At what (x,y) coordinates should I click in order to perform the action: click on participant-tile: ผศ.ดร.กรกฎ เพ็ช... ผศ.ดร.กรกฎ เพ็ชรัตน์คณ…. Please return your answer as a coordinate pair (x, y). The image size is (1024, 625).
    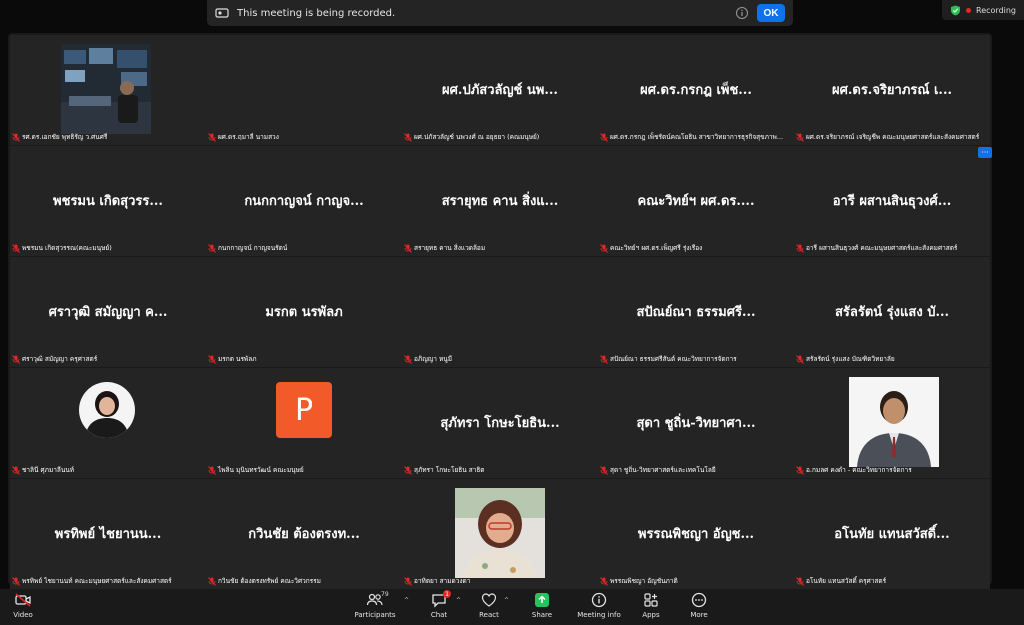
    Looking at the image, I should click on (696, 90).